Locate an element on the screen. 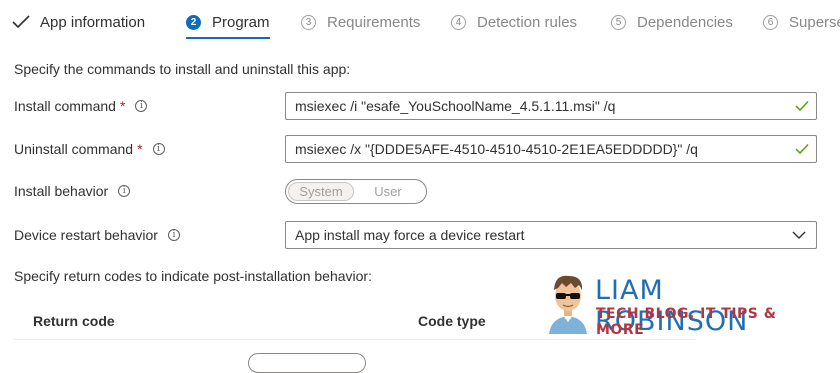 Image resolution: width=840 pixels, height=373 pixels. uninstall-command-label: Uninstall command * i is located at coordinates (89, 149).